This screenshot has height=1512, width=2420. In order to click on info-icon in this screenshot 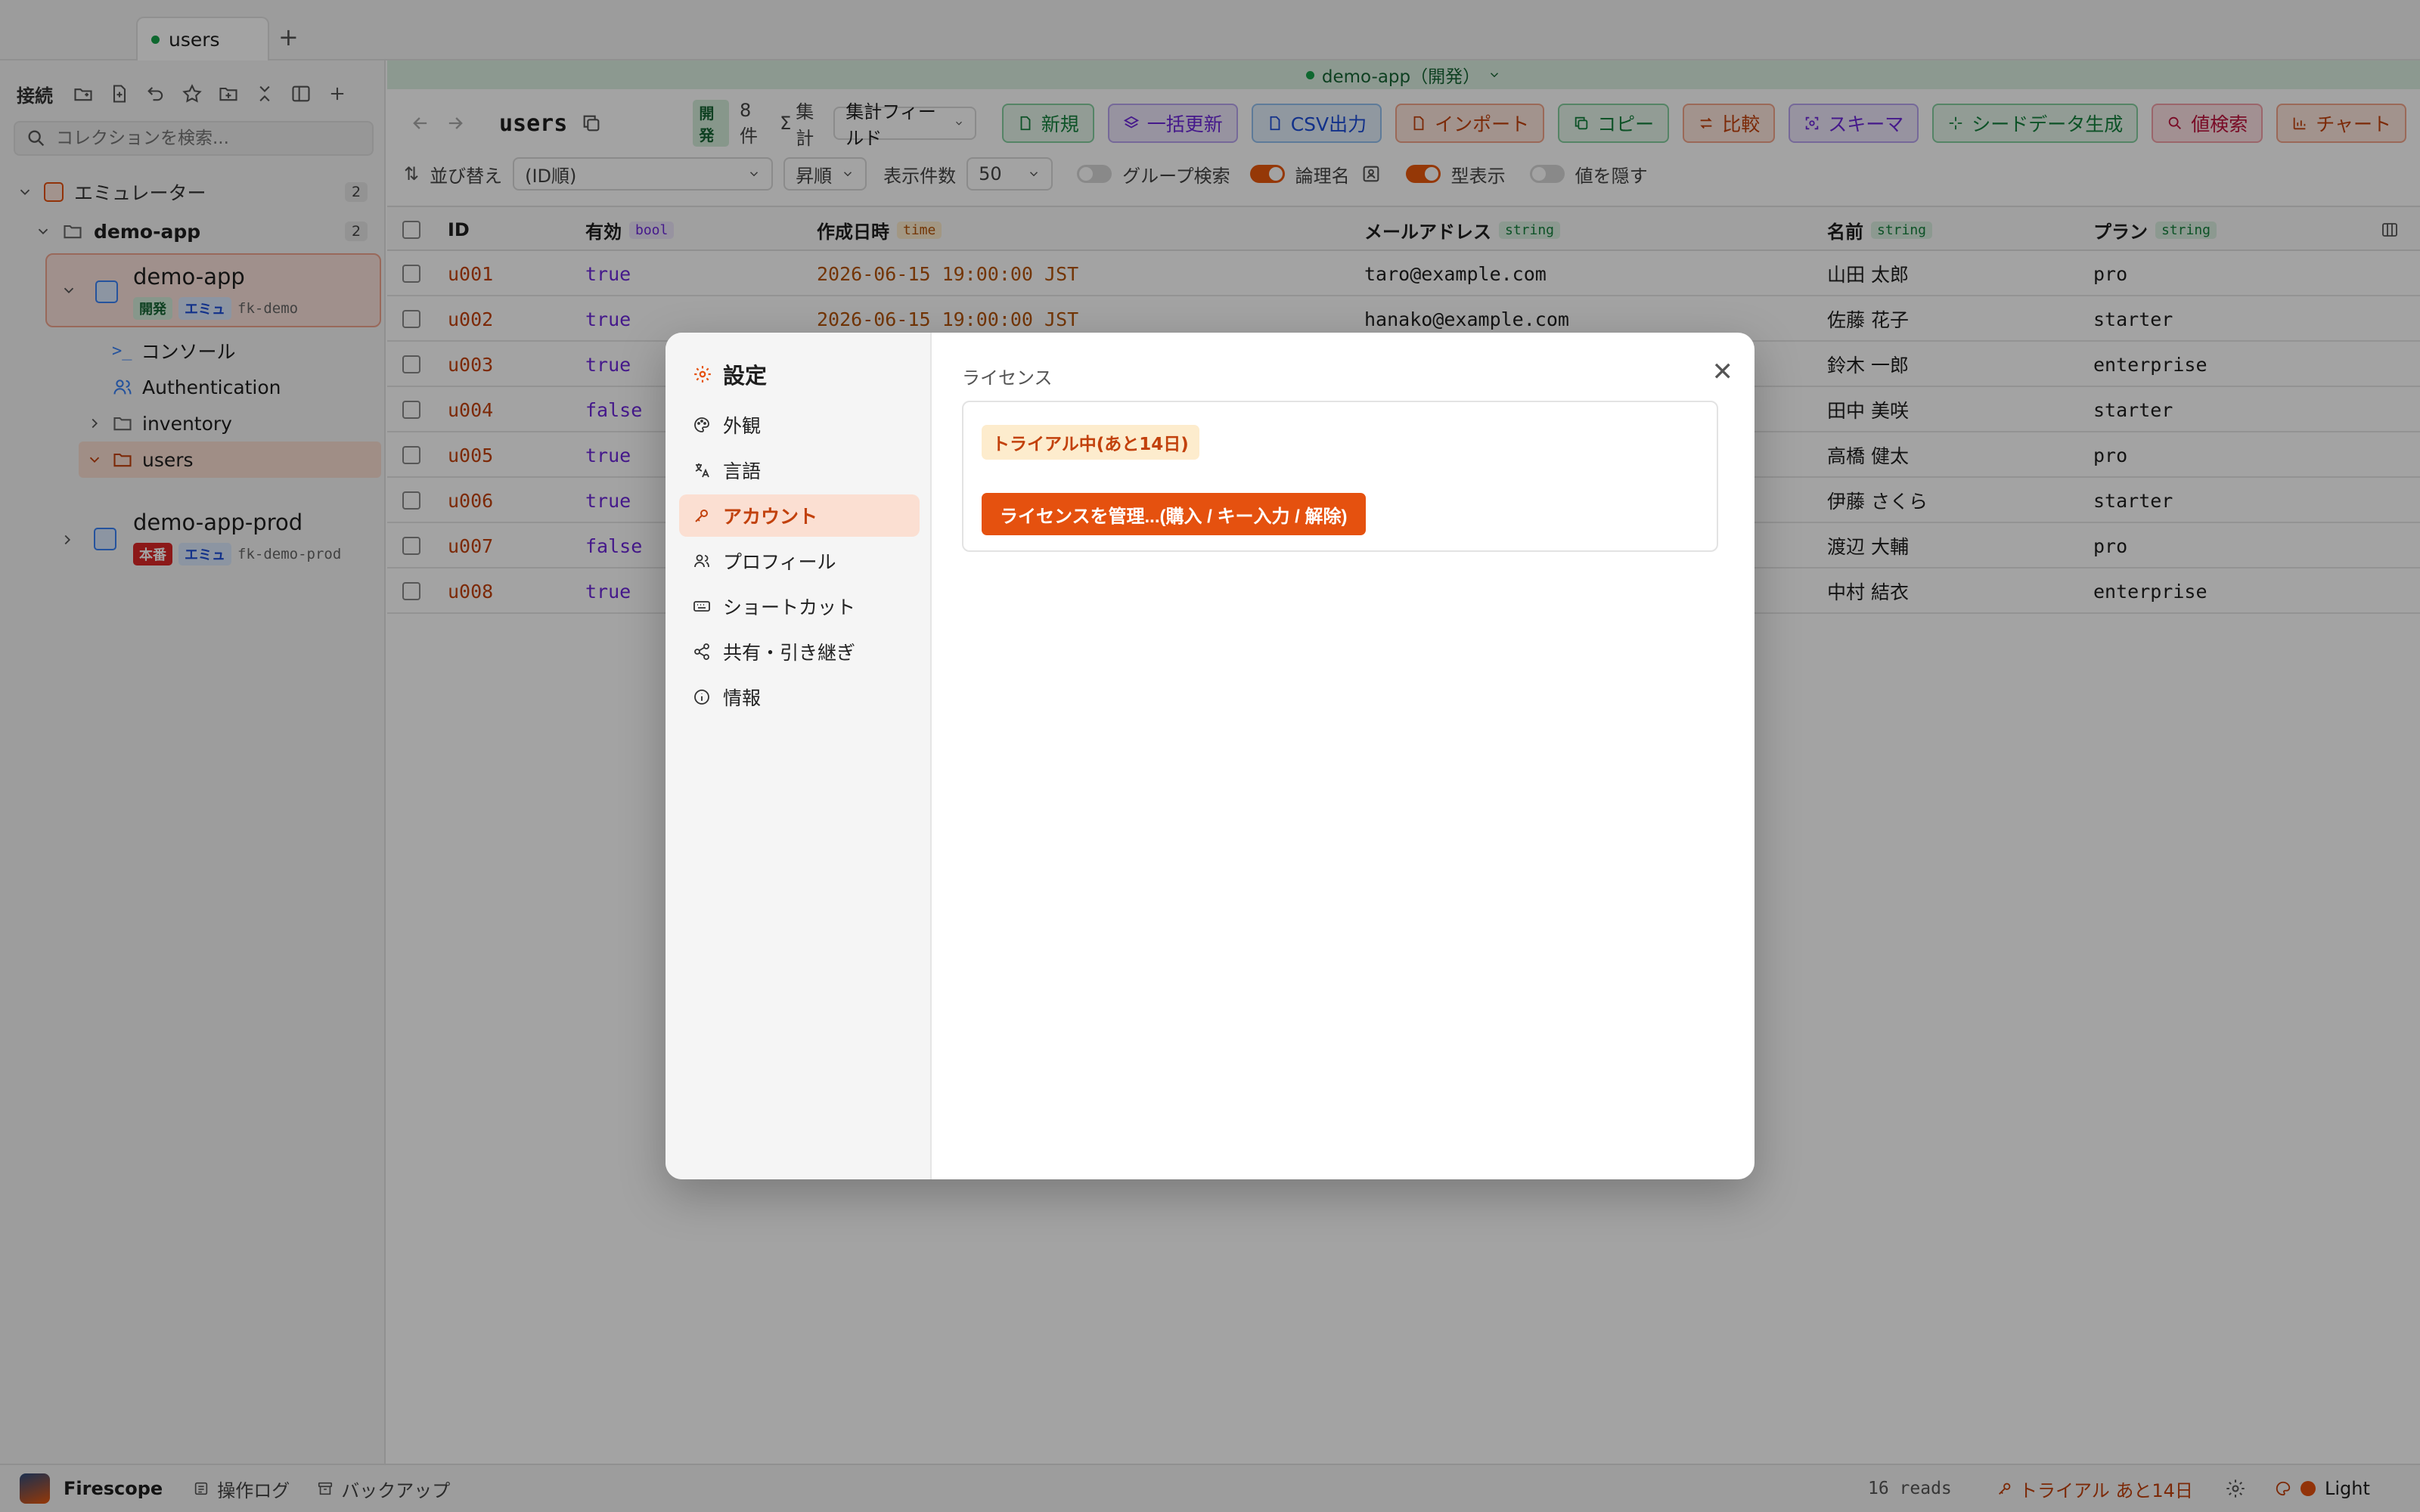, I will do `click(701, 697)`.